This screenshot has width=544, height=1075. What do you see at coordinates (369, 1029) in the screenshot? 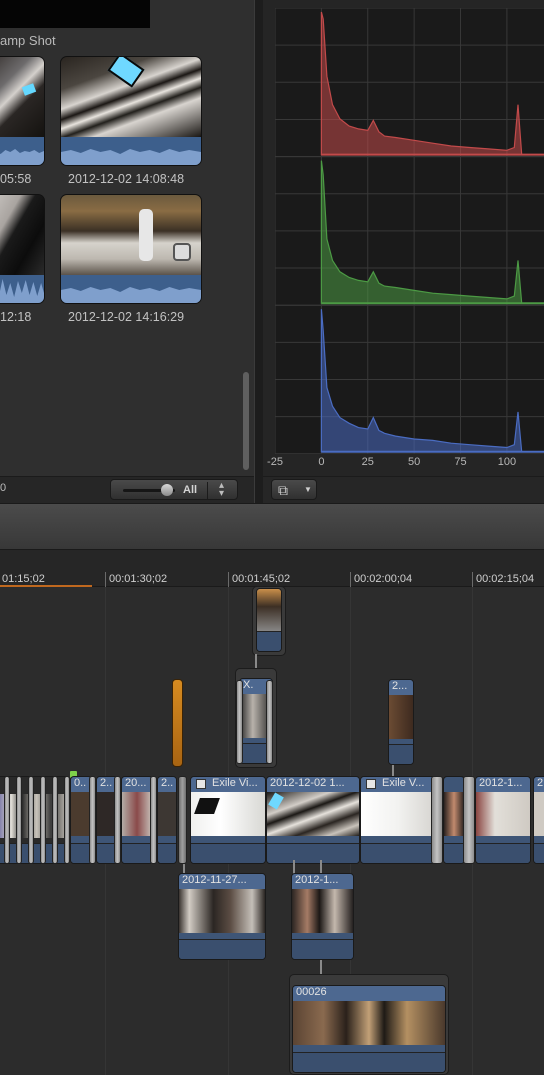
I see `connected-clip: 00026` at bounding box center [369, 1029].